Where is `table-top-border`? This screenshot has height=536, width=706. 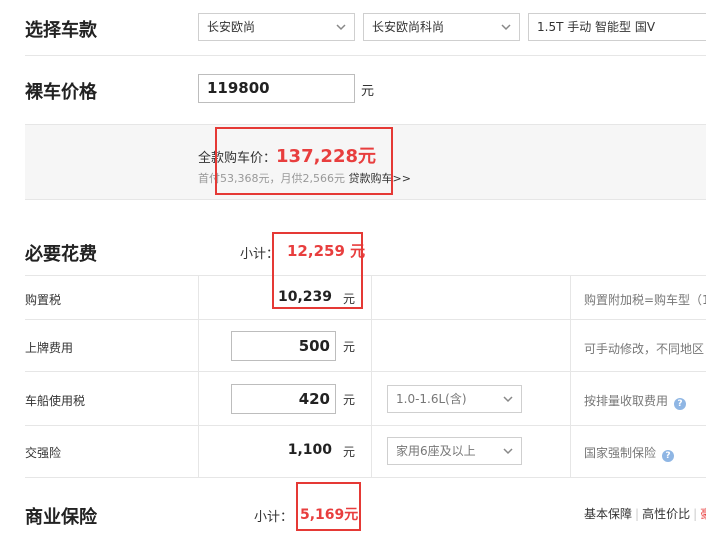
table-top-border is located at coordinates (365, 275).